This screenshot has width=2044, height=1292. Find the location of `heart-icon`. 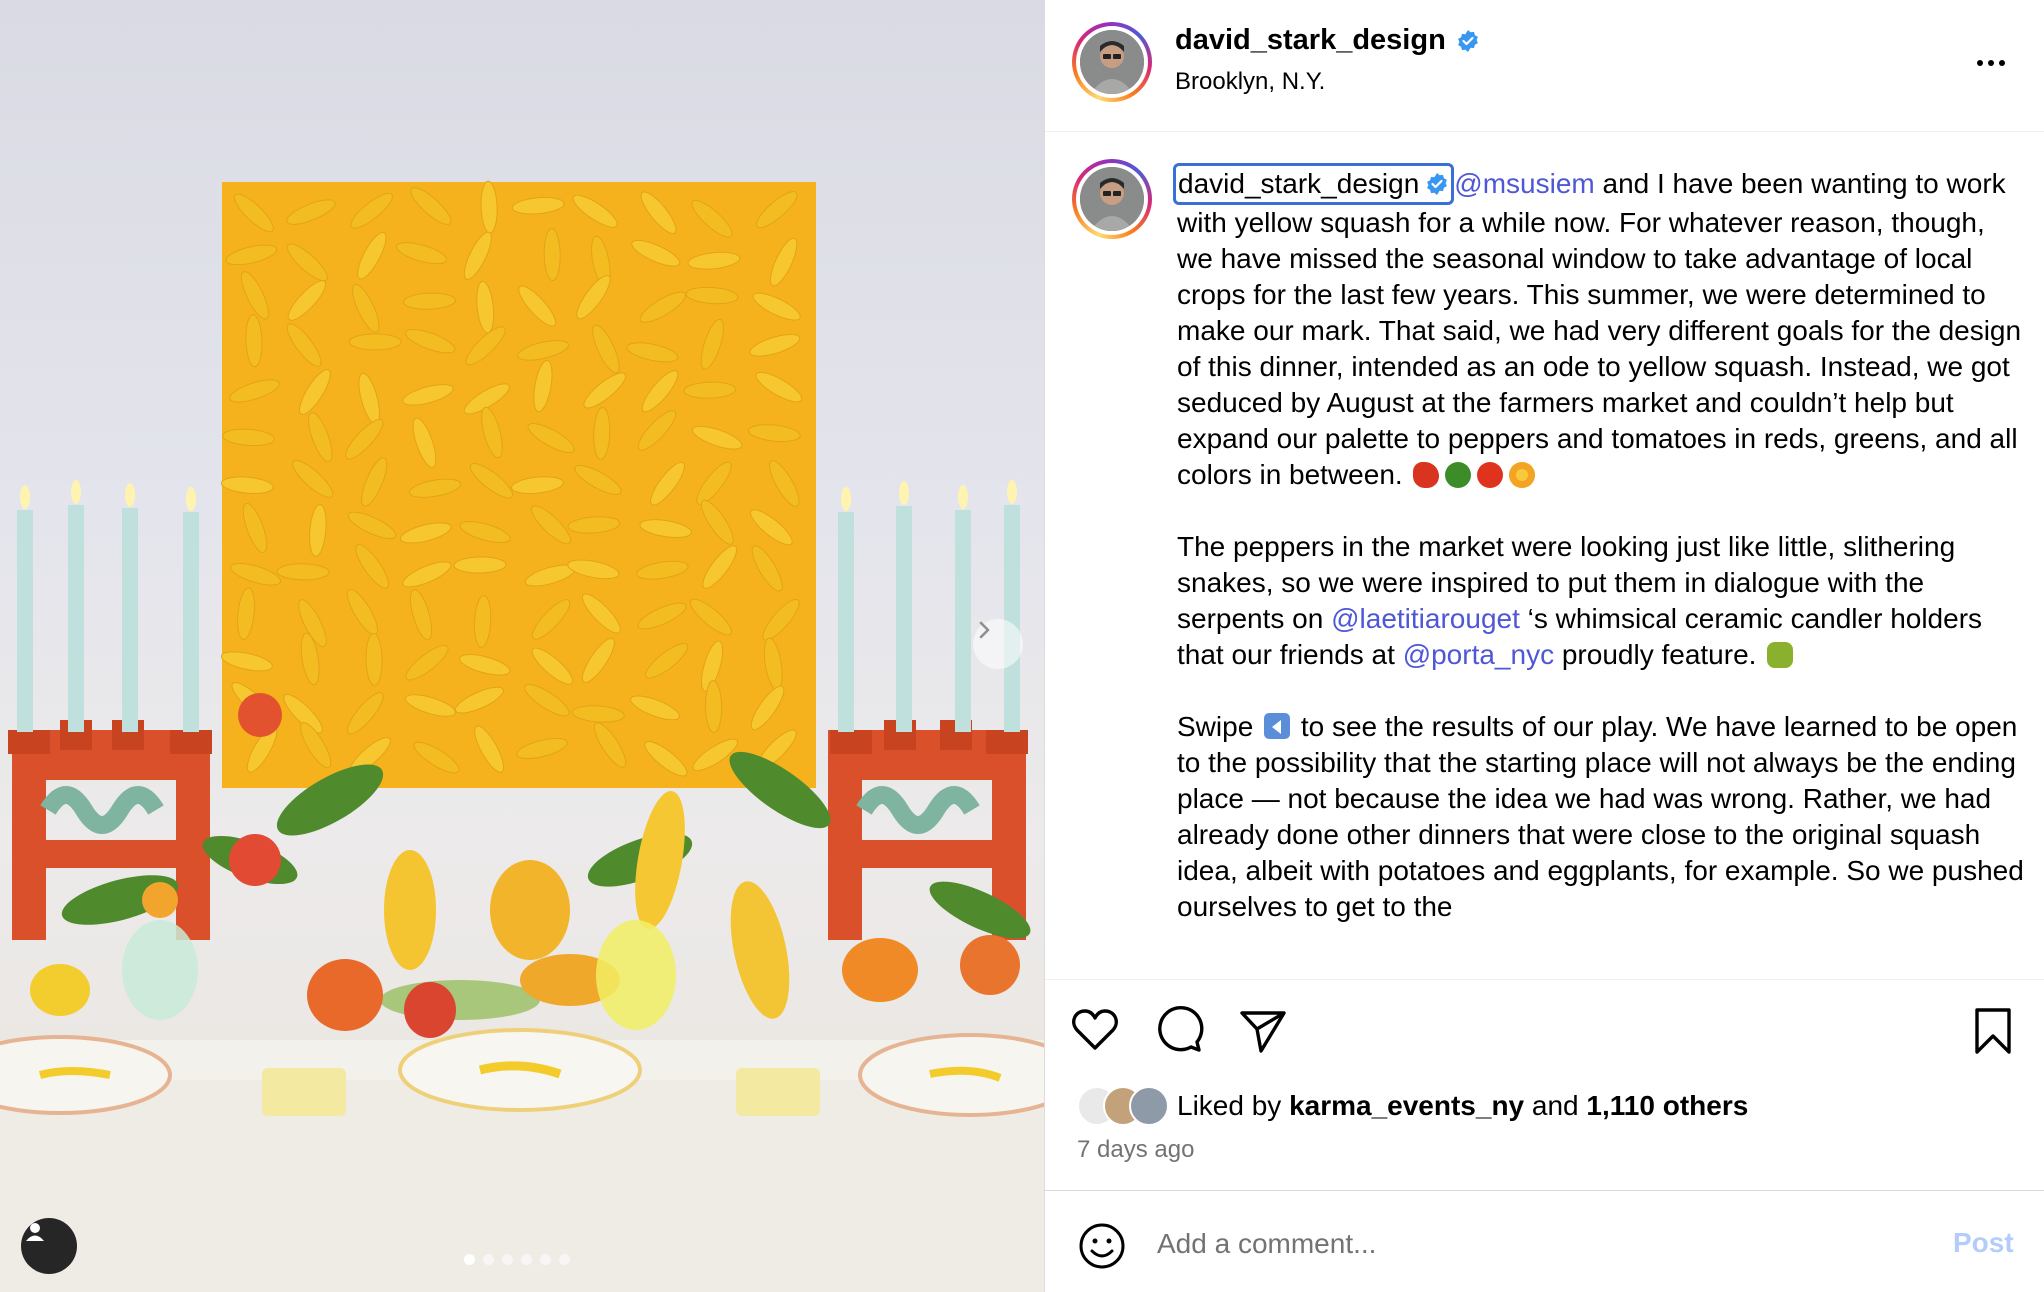

heart-icon is located at coordinates (1095, 1030).